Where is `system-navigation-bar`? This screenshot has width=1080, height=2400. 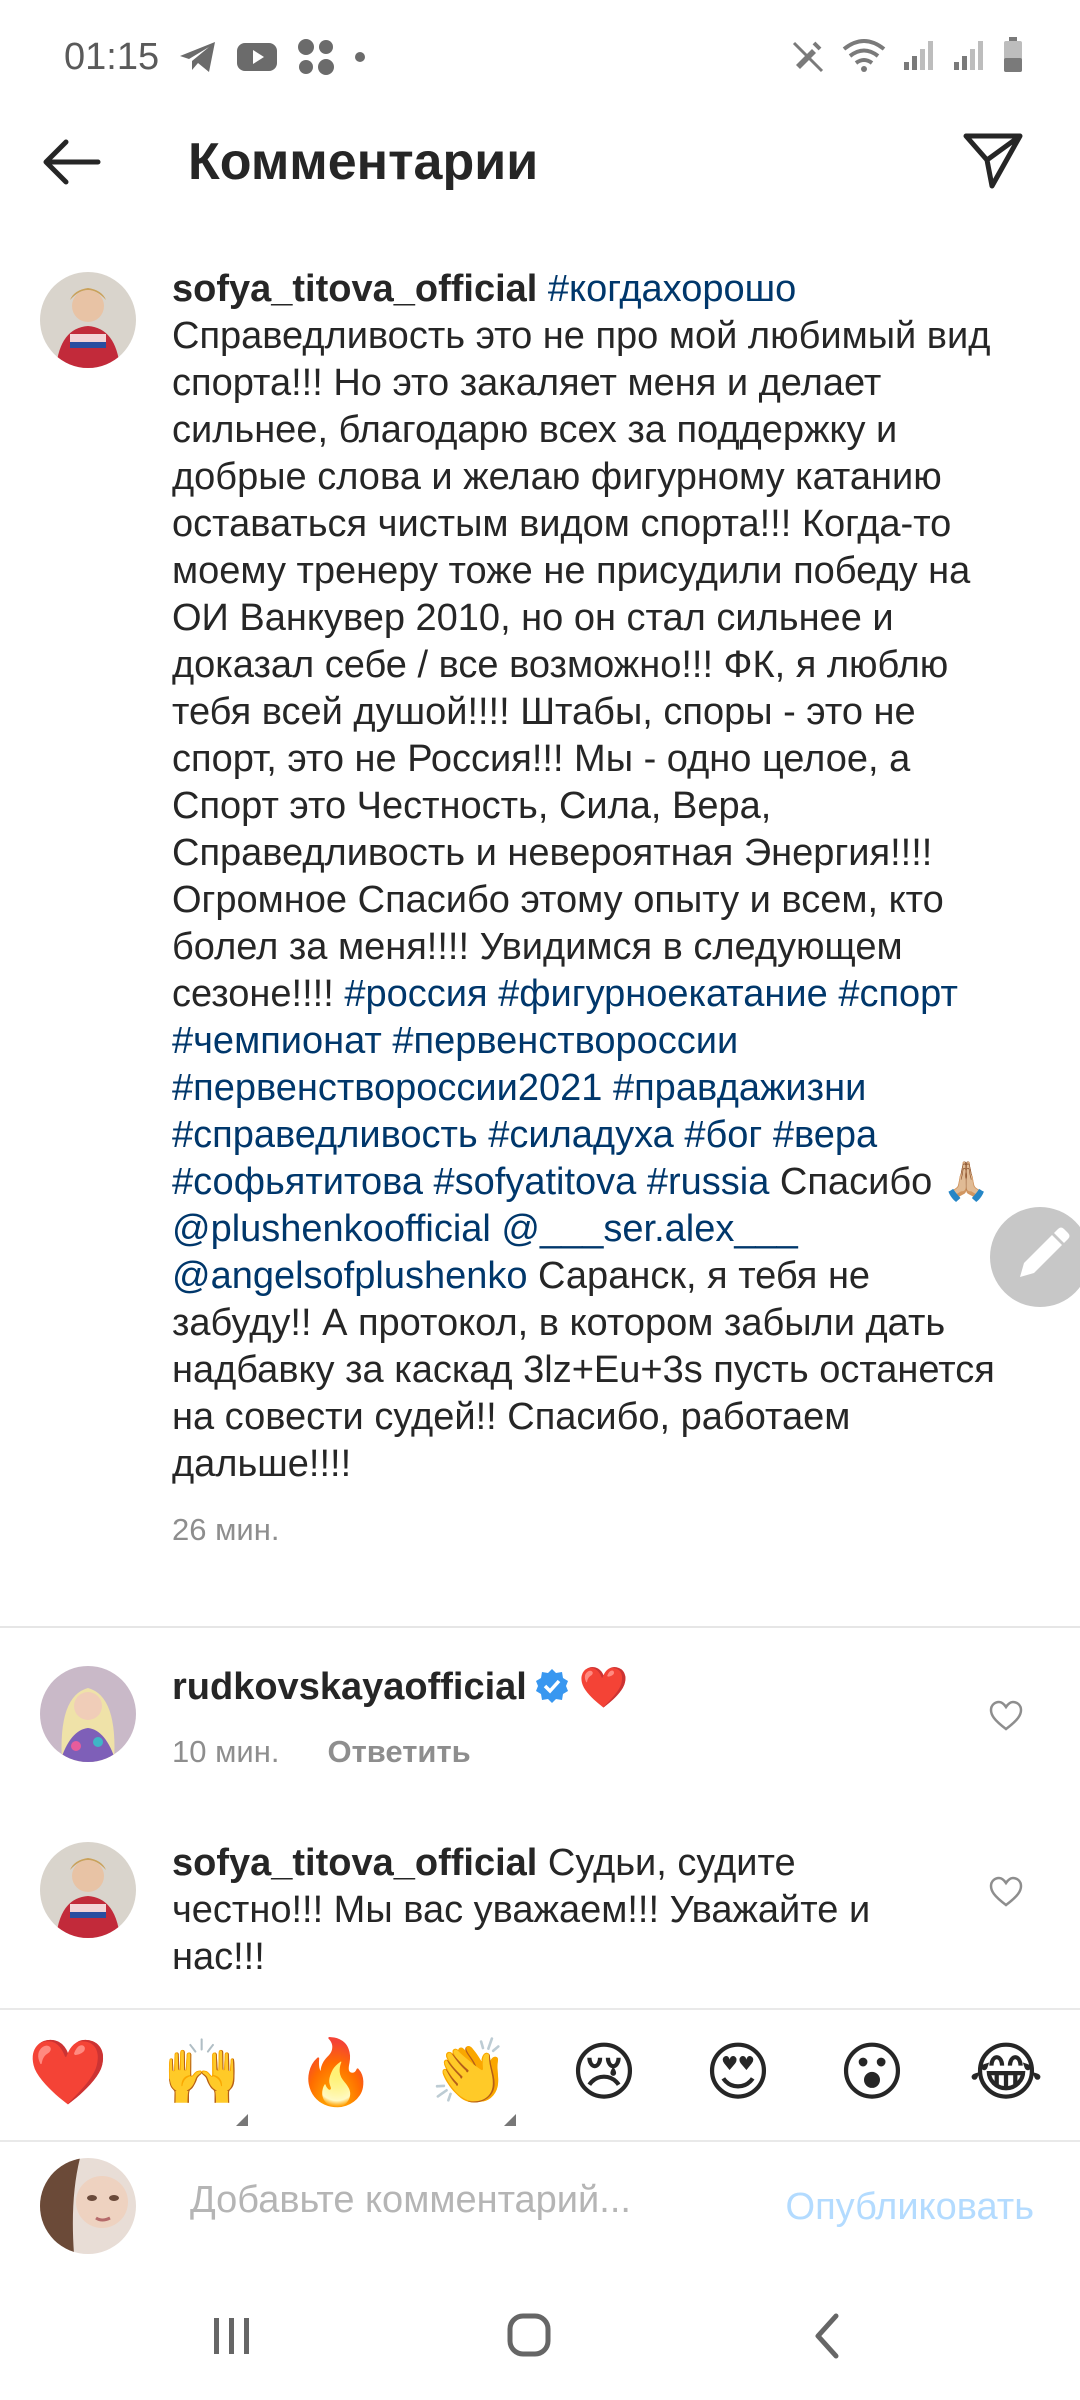 system-navigation-bar is located at coordinates (540, 2340).